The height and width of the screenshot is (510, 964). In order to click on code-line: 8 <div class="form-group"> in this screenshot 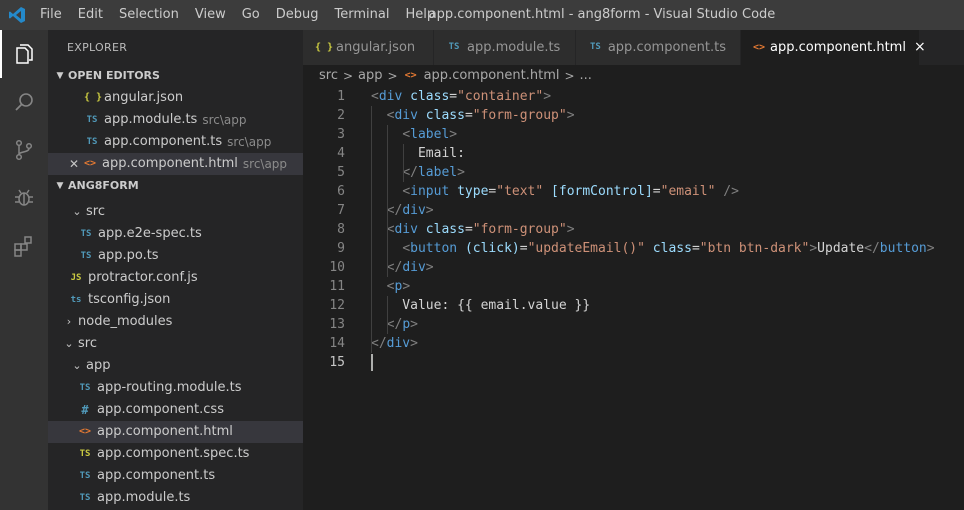, I will do `click(633, 229)`.